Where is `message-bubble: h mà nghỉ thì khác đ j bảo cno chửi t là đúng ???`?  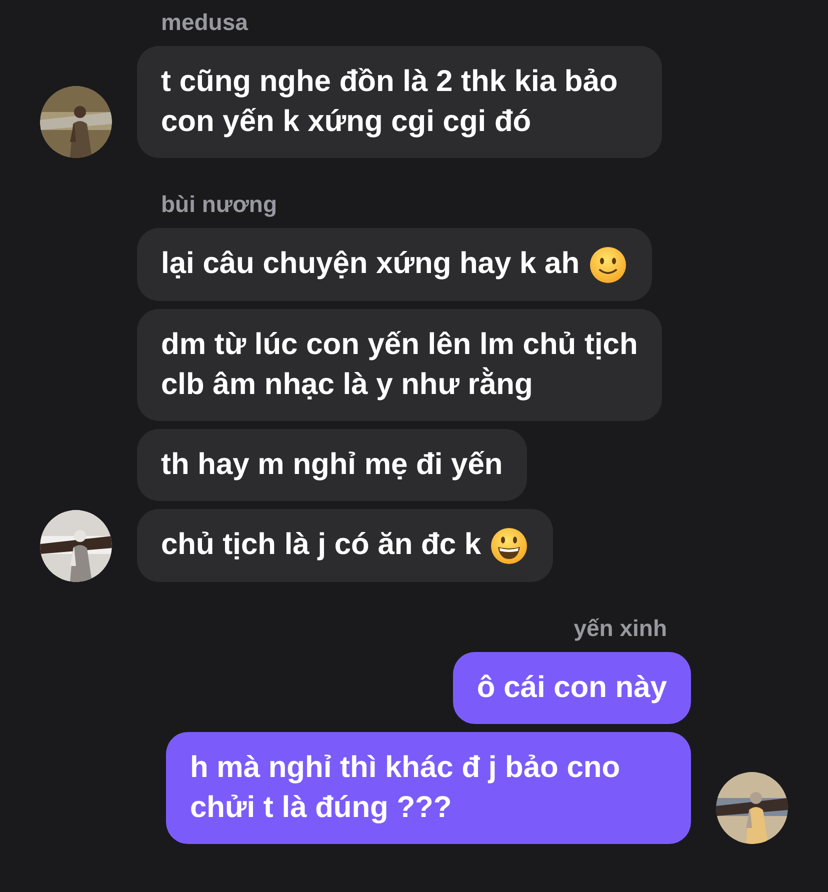 message-bubble: h mà nghỉ thì khác đ j bảo cno chửi t là đúng ??? is located at coordinates (428, 788).